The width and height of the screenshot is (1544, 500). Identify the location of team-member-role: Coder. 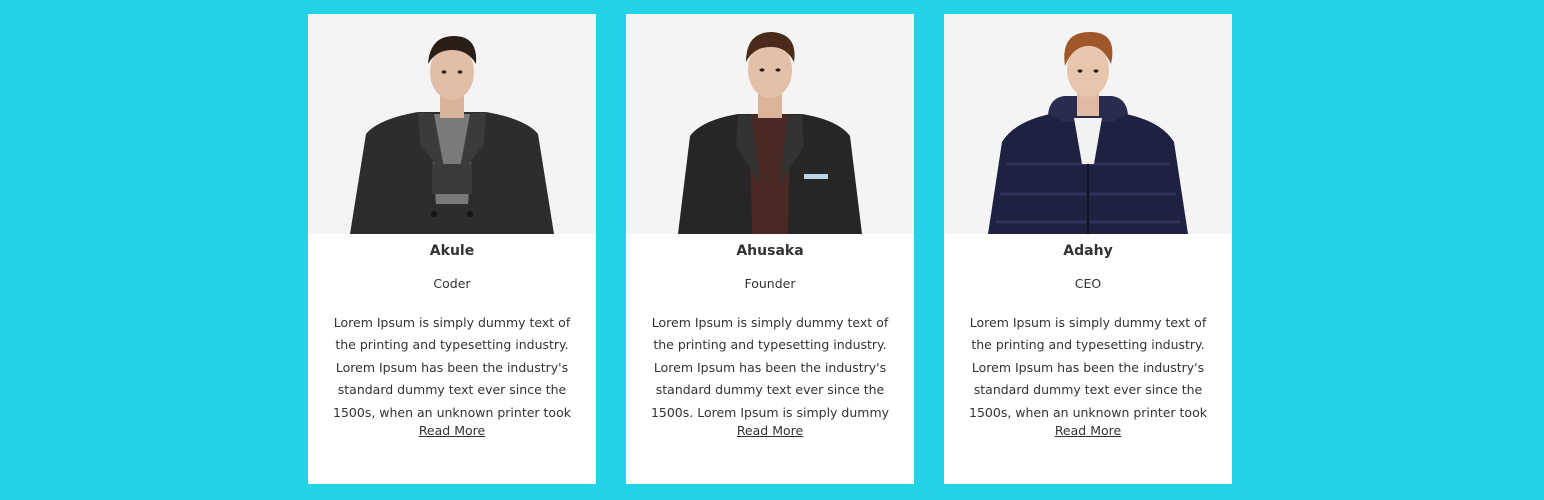
(452, 283).